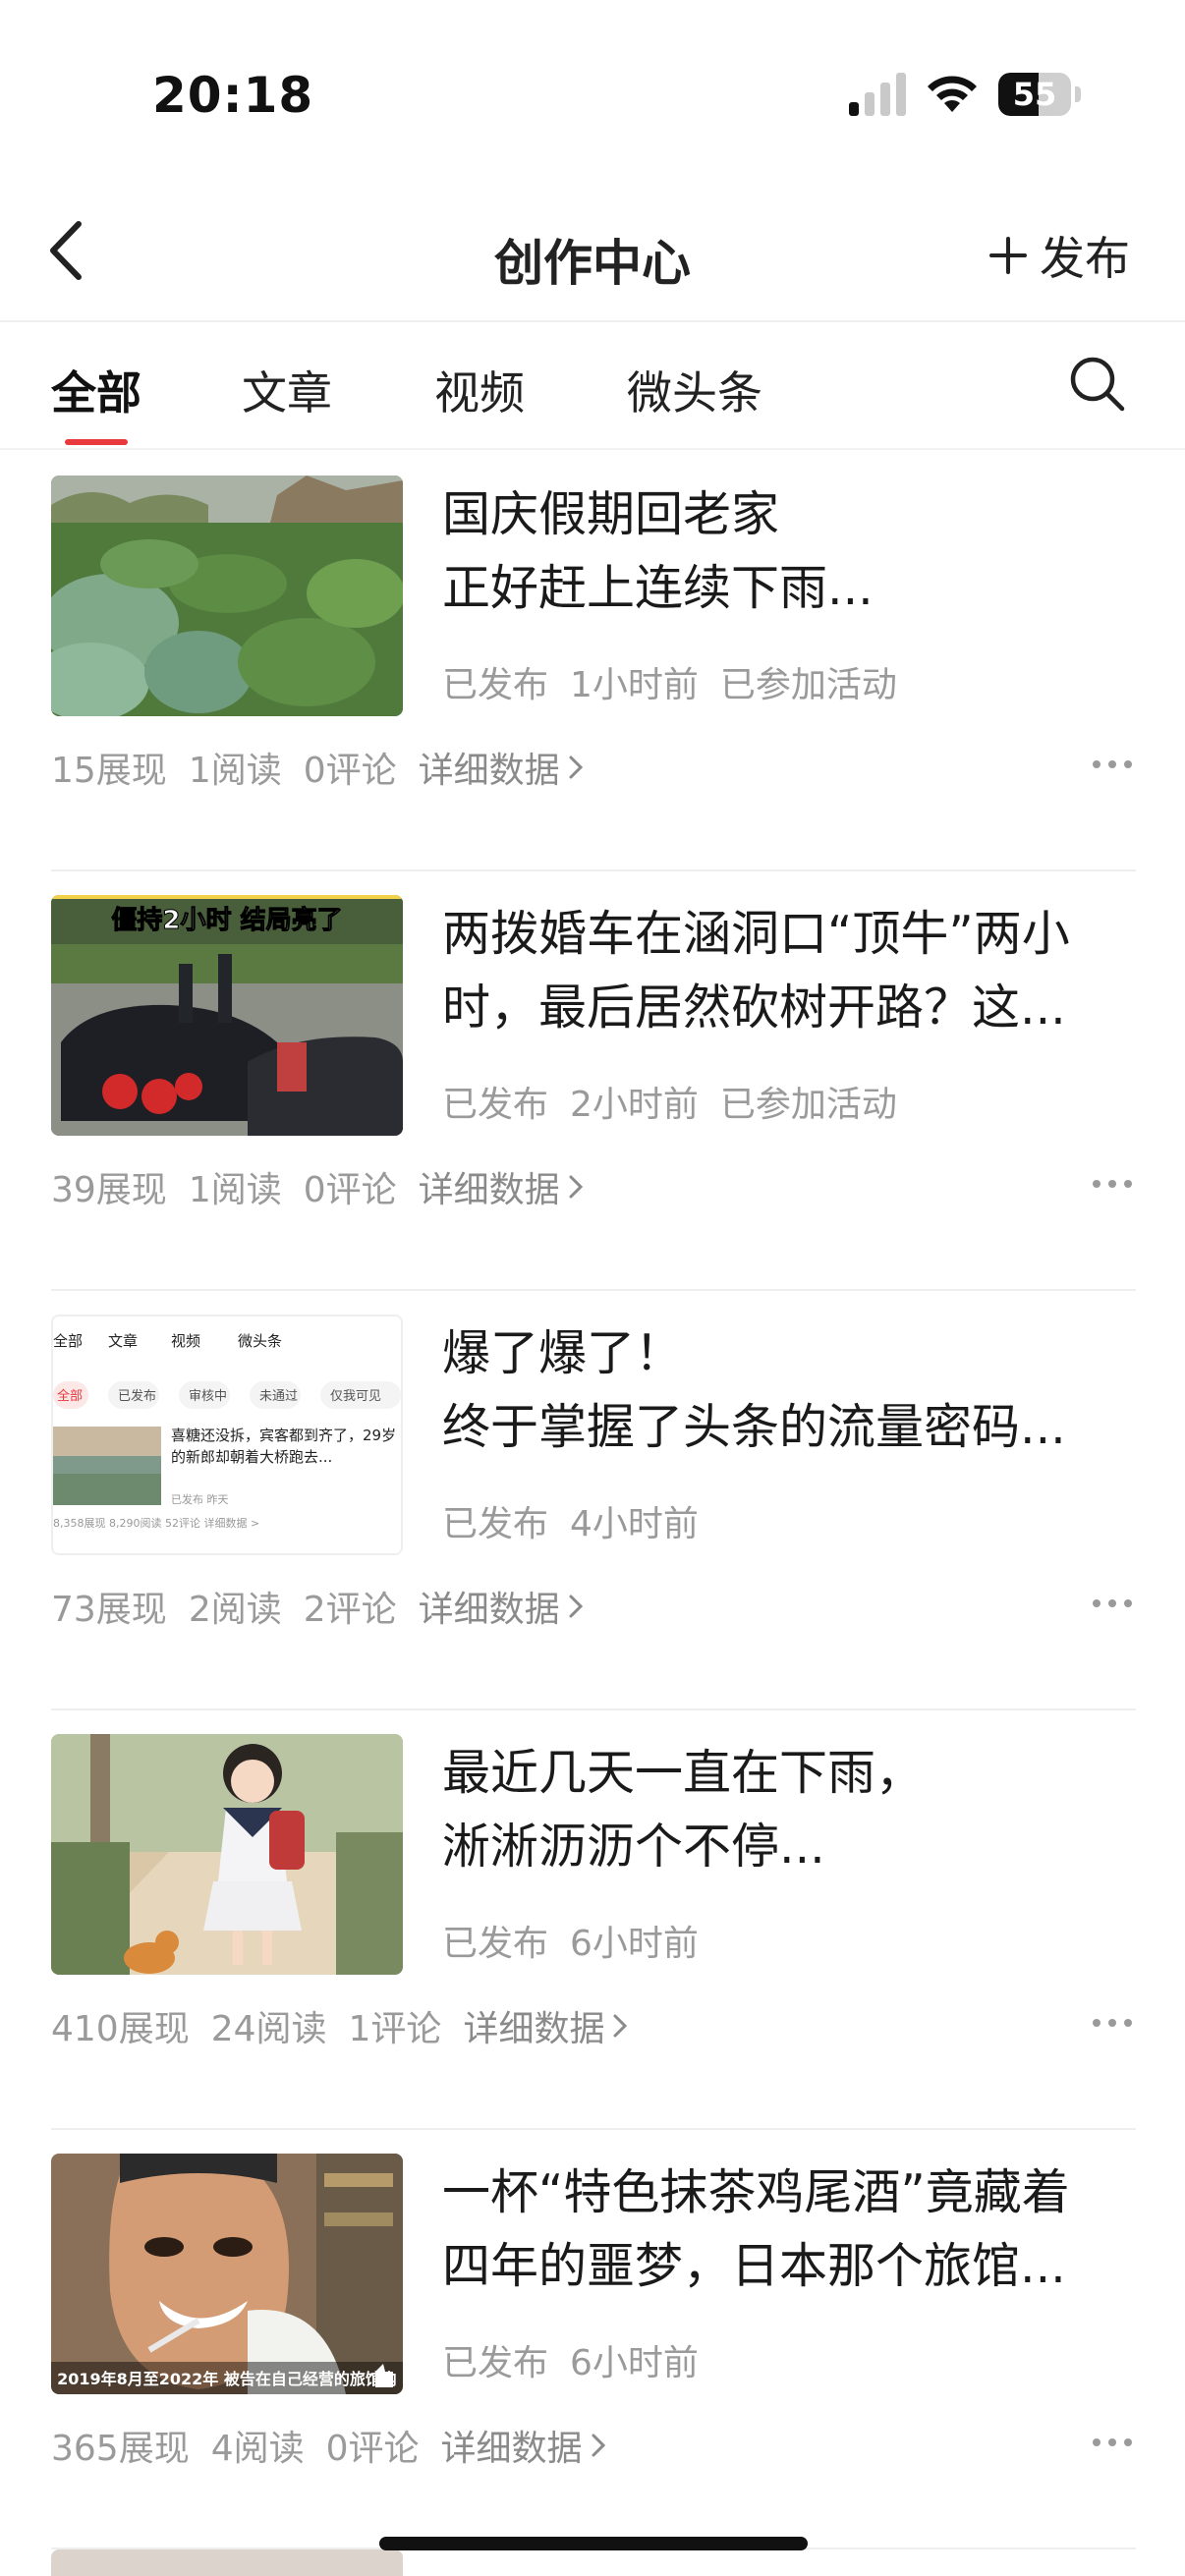 The width and height of the screenshot is (1185, 2576). What do you see at coordinates (123, 1341) in the screenshot?
I see `svg-text: 文章` at bounding box center [123, 1341].